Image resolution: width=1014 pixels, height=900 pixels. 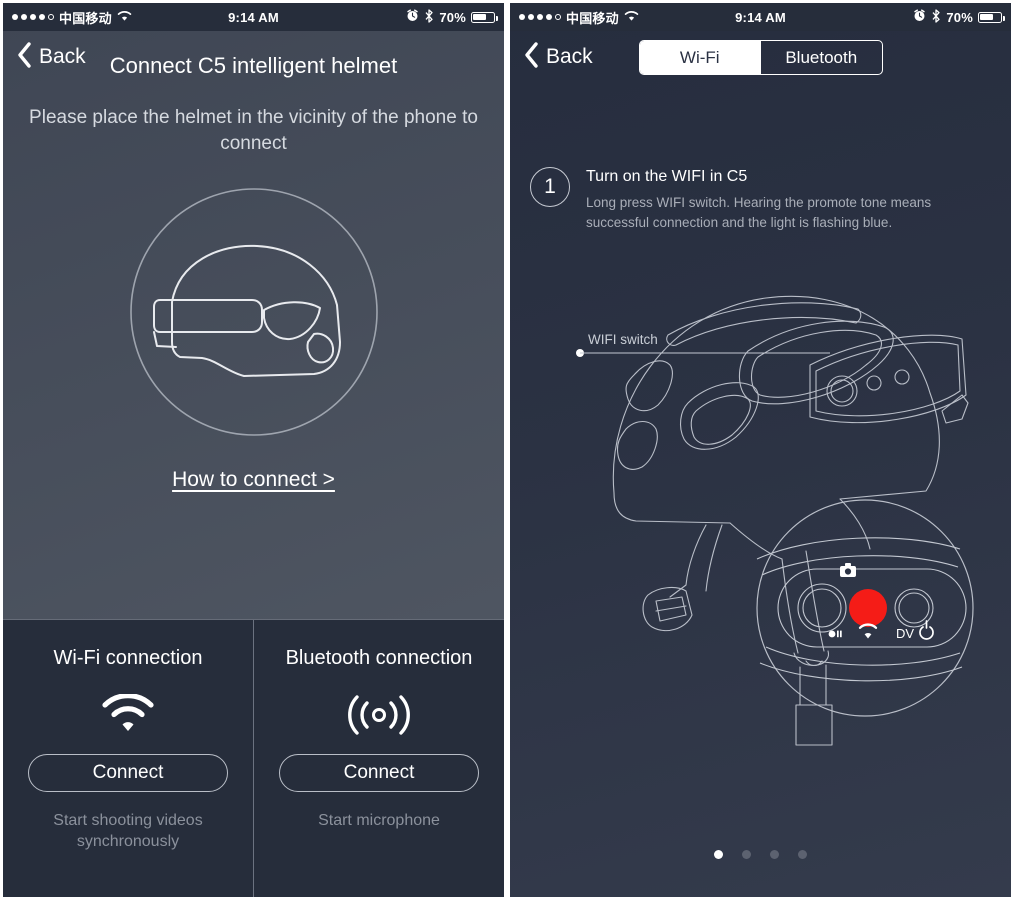 I want to click on how-to-connect-link: How to connect >, so click(x=253, y=480).